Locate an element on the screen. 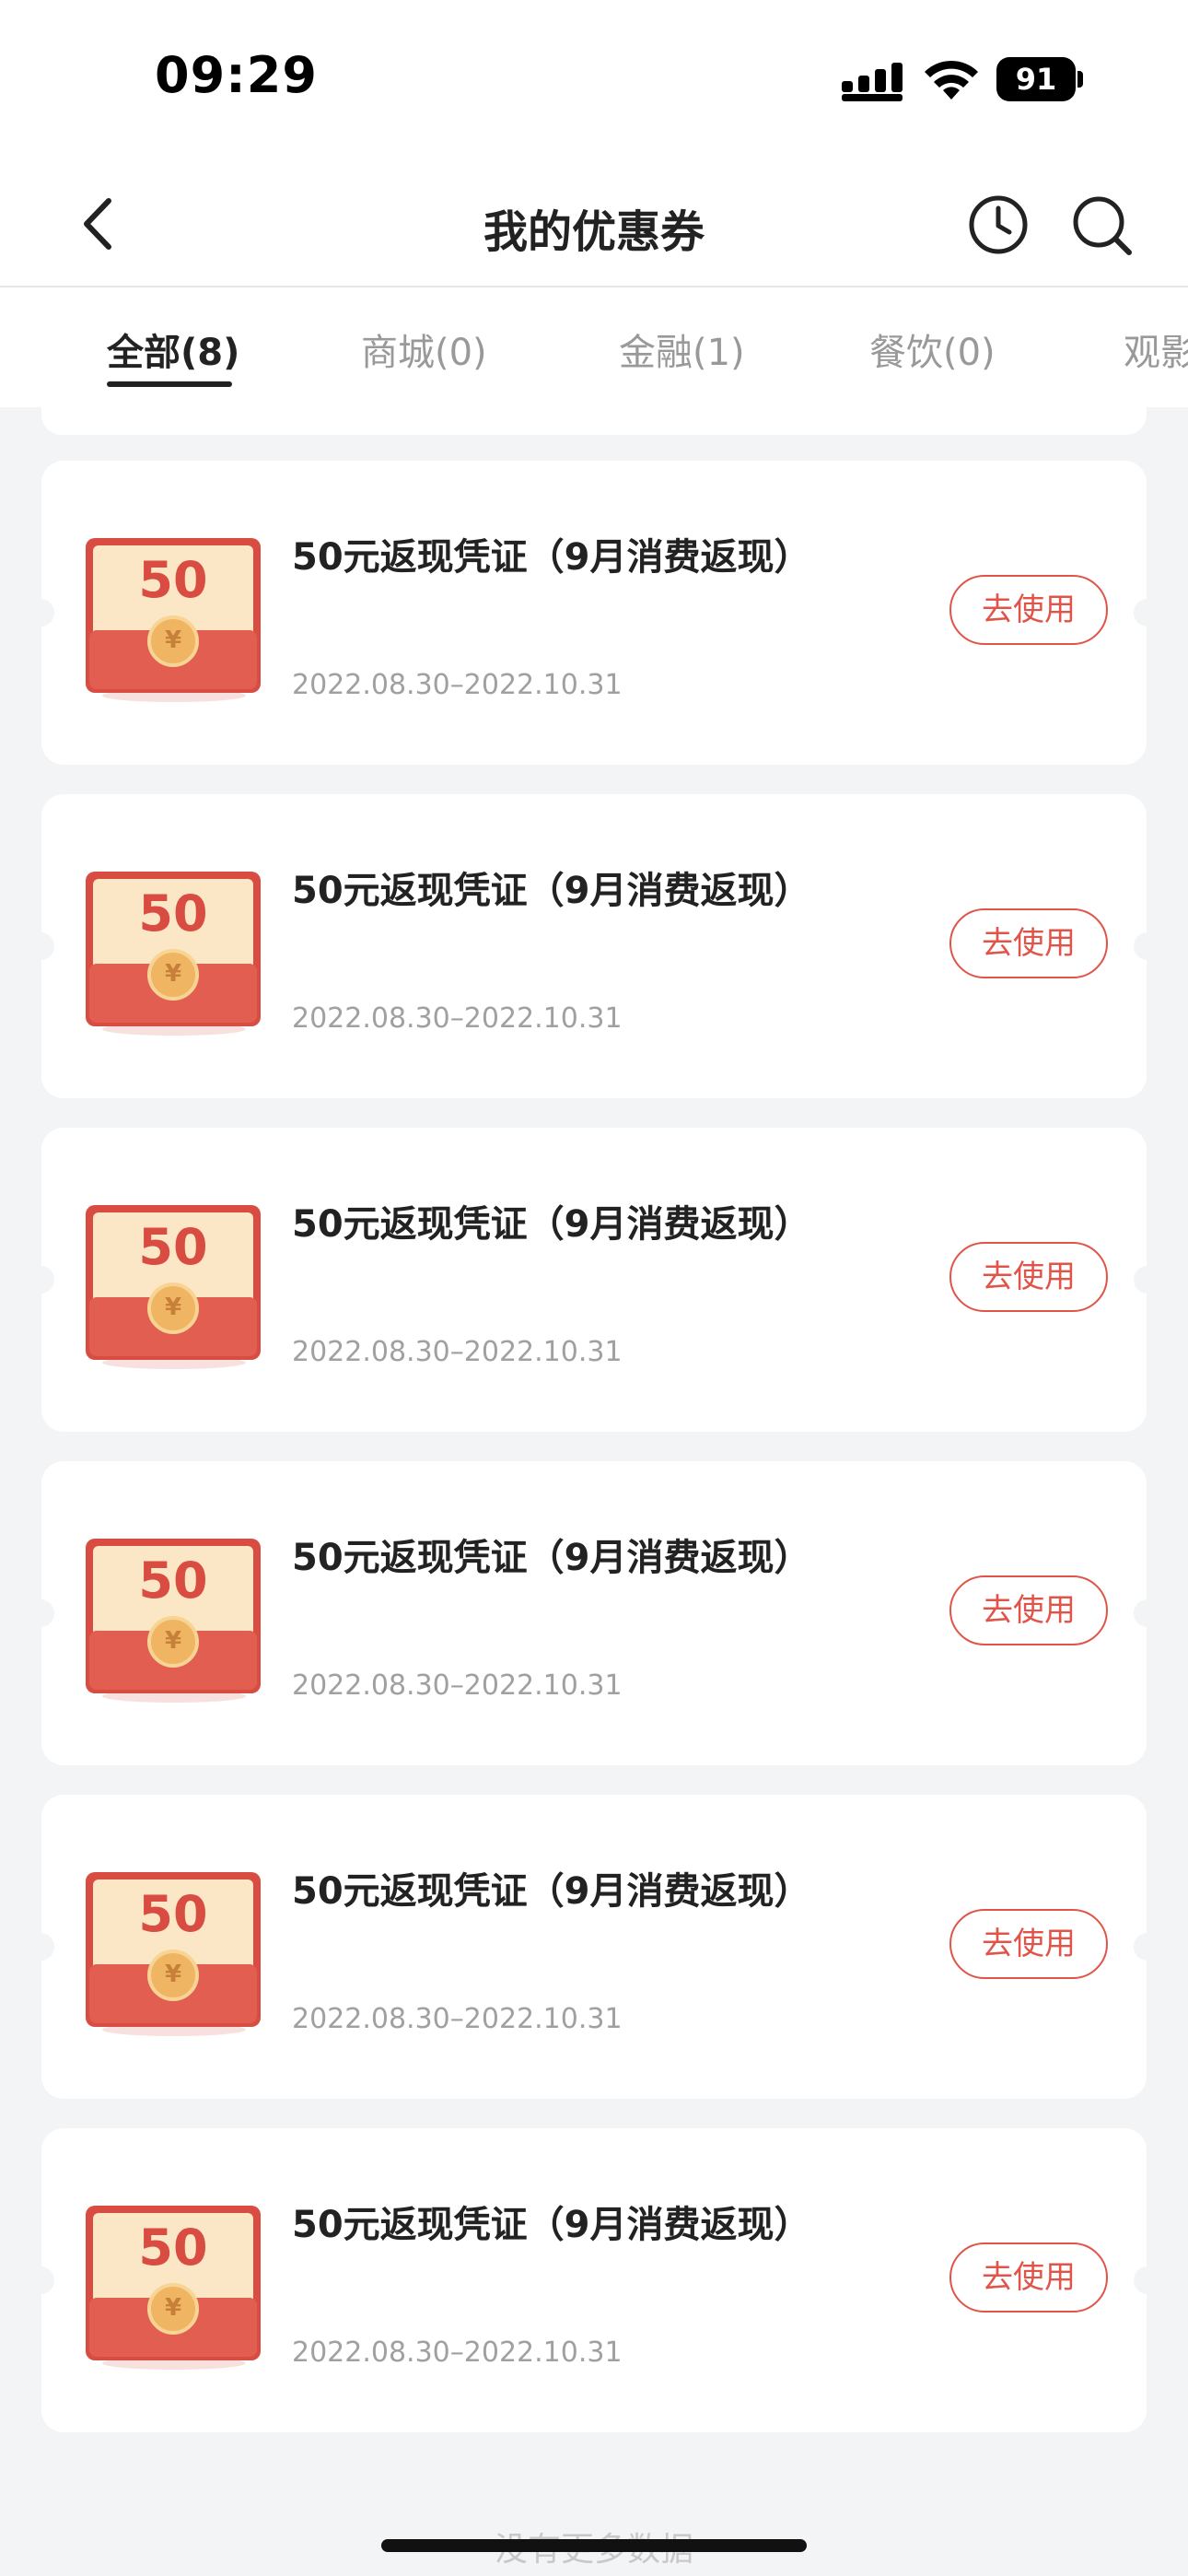 This screenshot has width=1188, height=2576. tab-finance: 金融(1) is located at coordinates (682, 349).